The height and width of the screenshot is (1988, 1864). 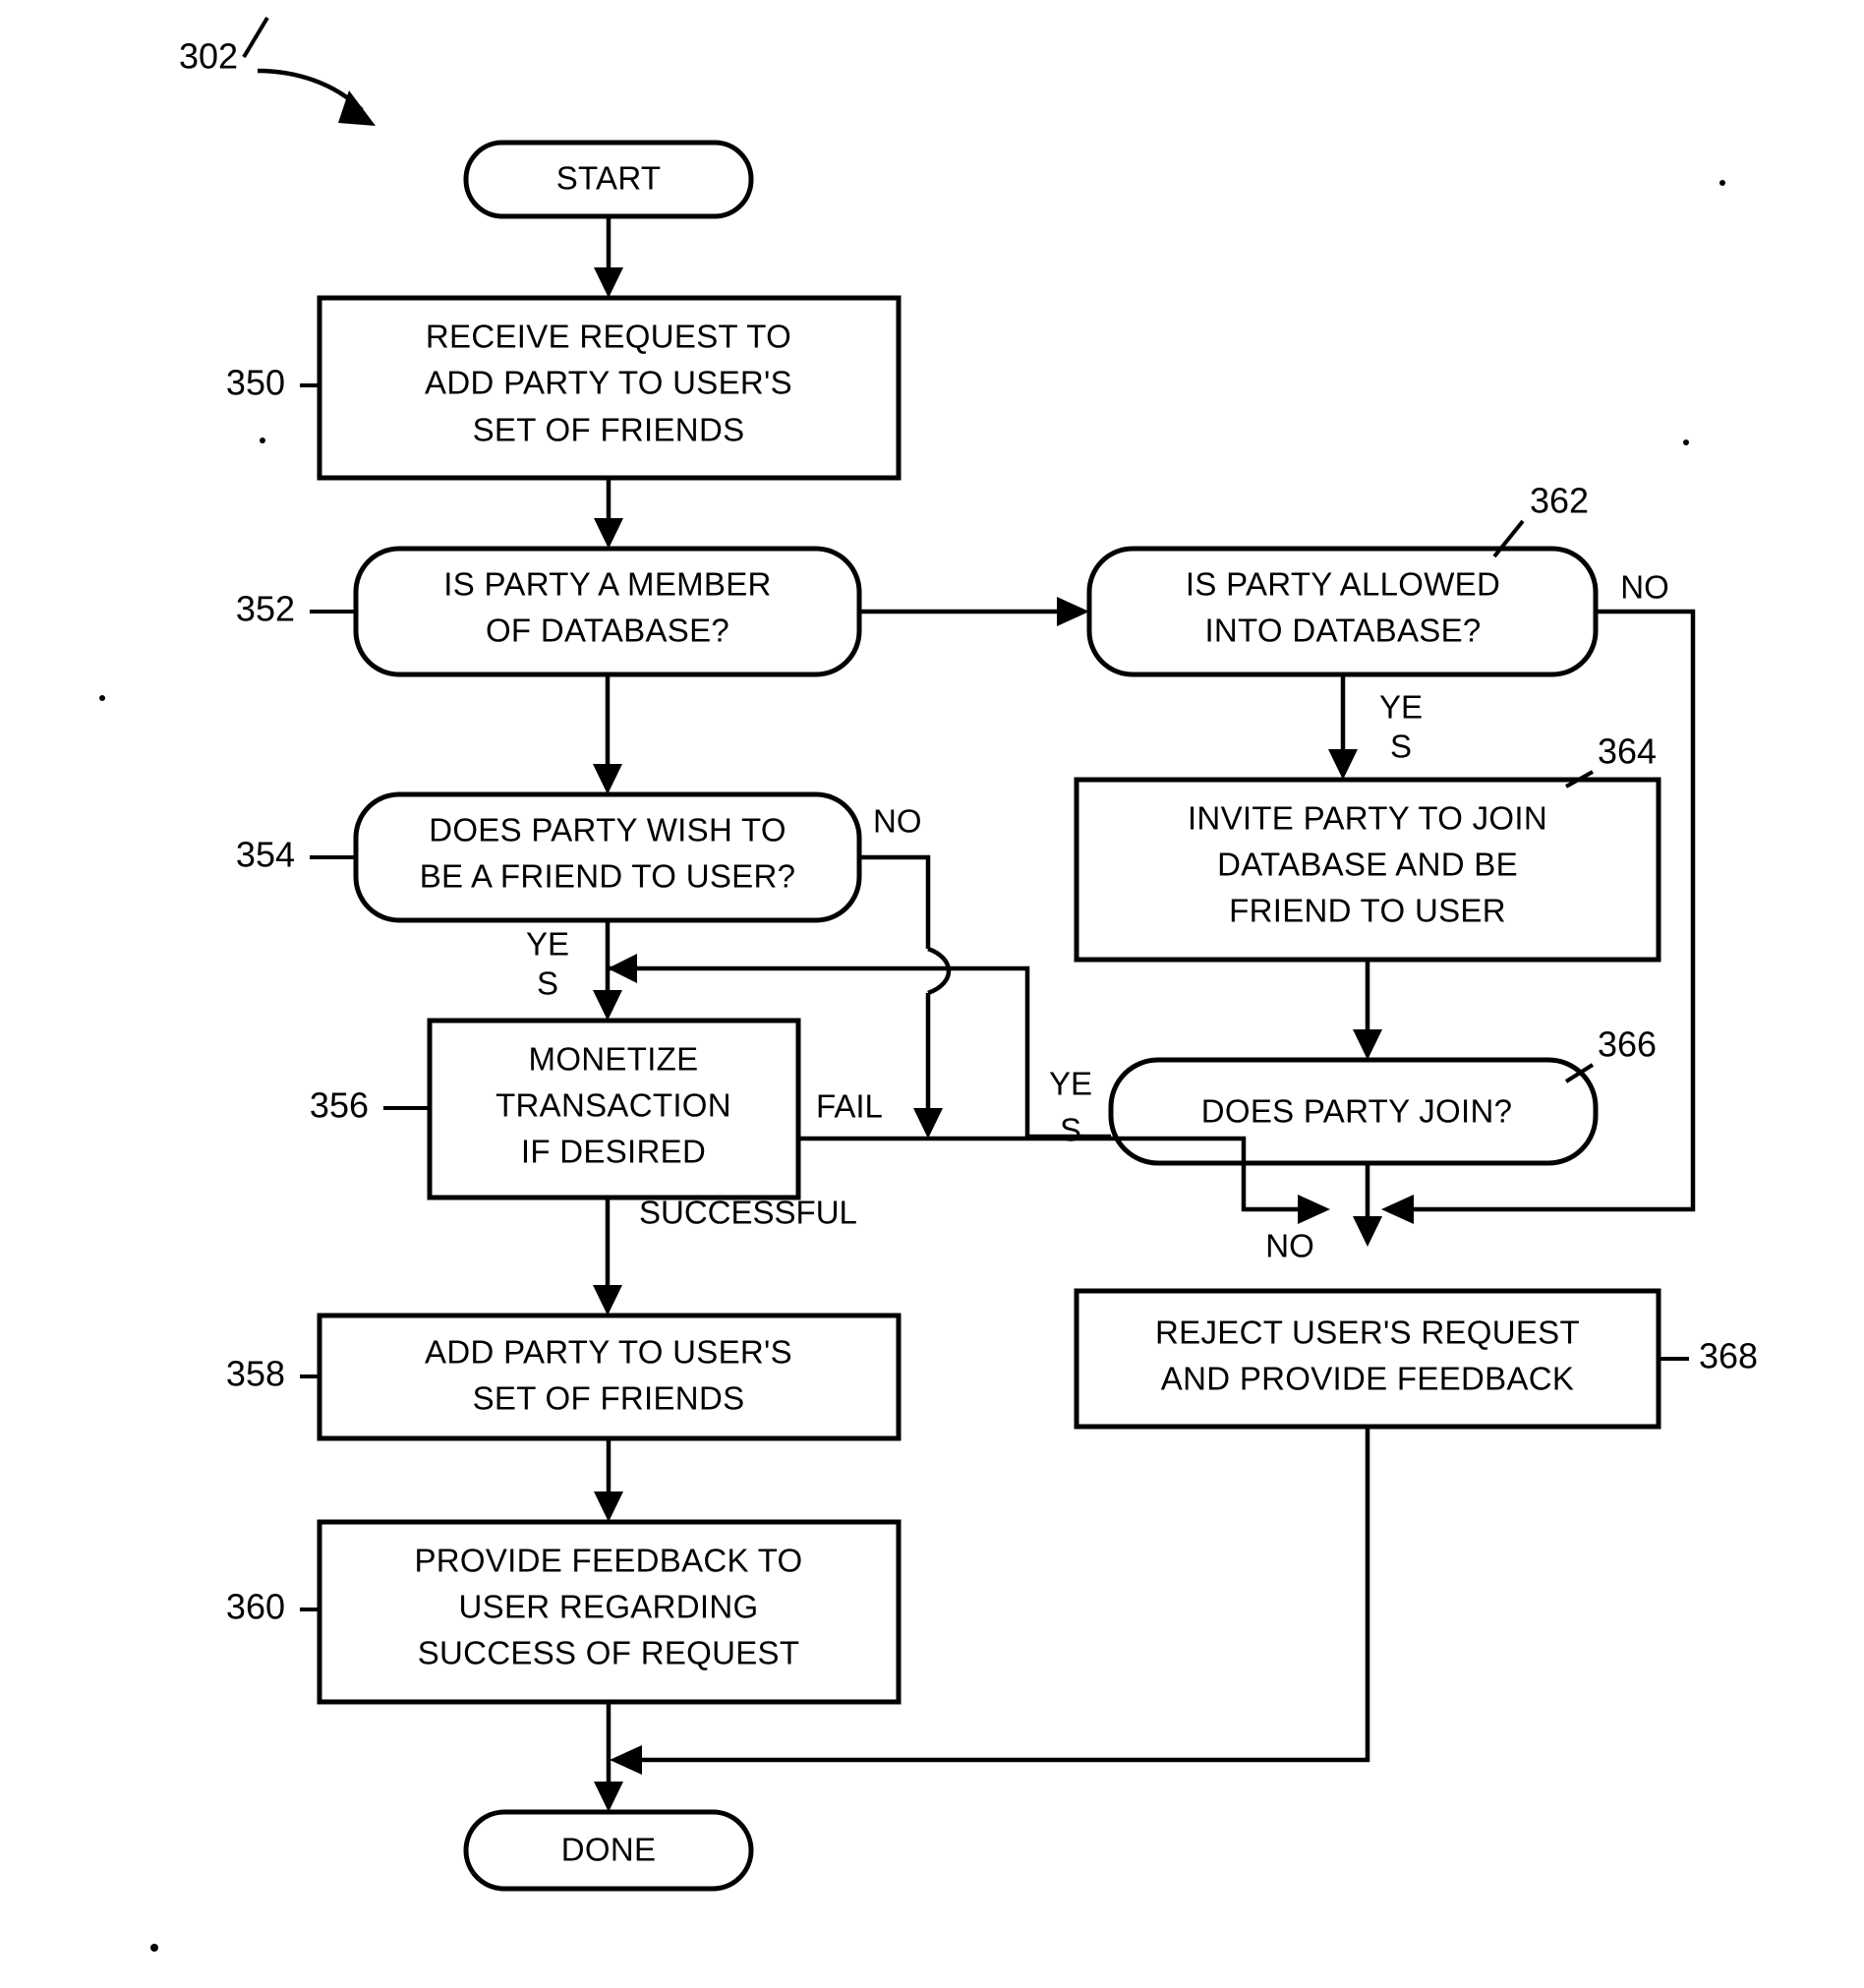 I want to click on node-360-line-1: PROVIDE FEEDBACK TO, so click(x=608, y=1561).